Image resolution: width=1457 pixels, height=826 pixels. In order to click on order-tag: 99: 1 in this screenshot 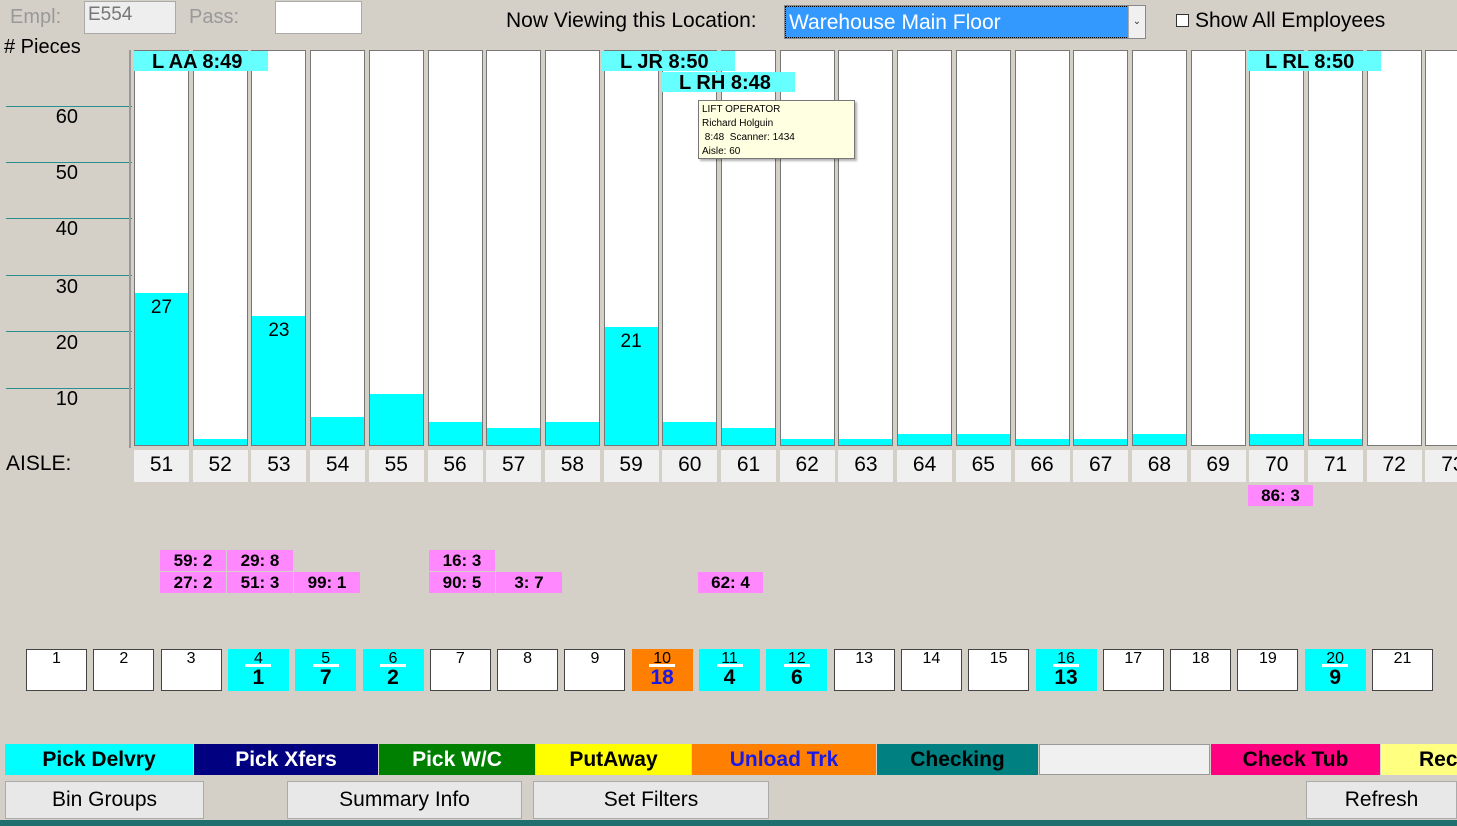, I will do `click(327, 582)`.